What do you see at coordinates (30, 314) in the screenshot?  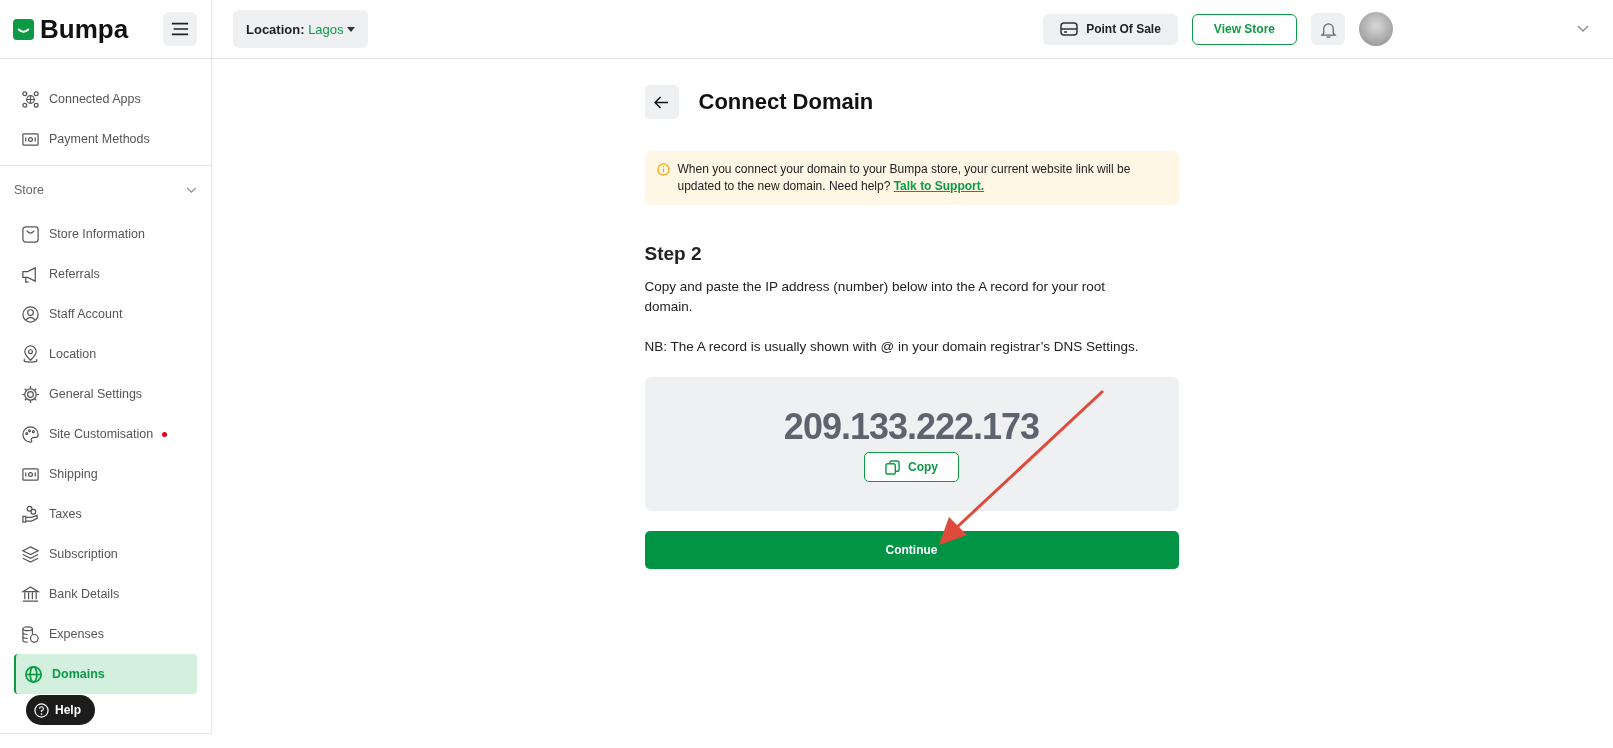 I see `user-icon` at bounding box center [30, 314].